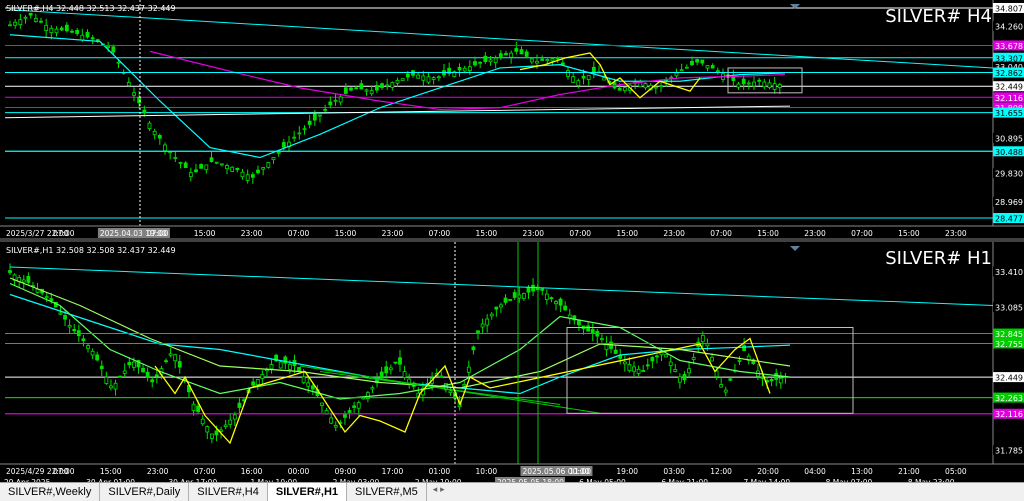  I want to click on price-label: 28.477, so click(1009, 219).